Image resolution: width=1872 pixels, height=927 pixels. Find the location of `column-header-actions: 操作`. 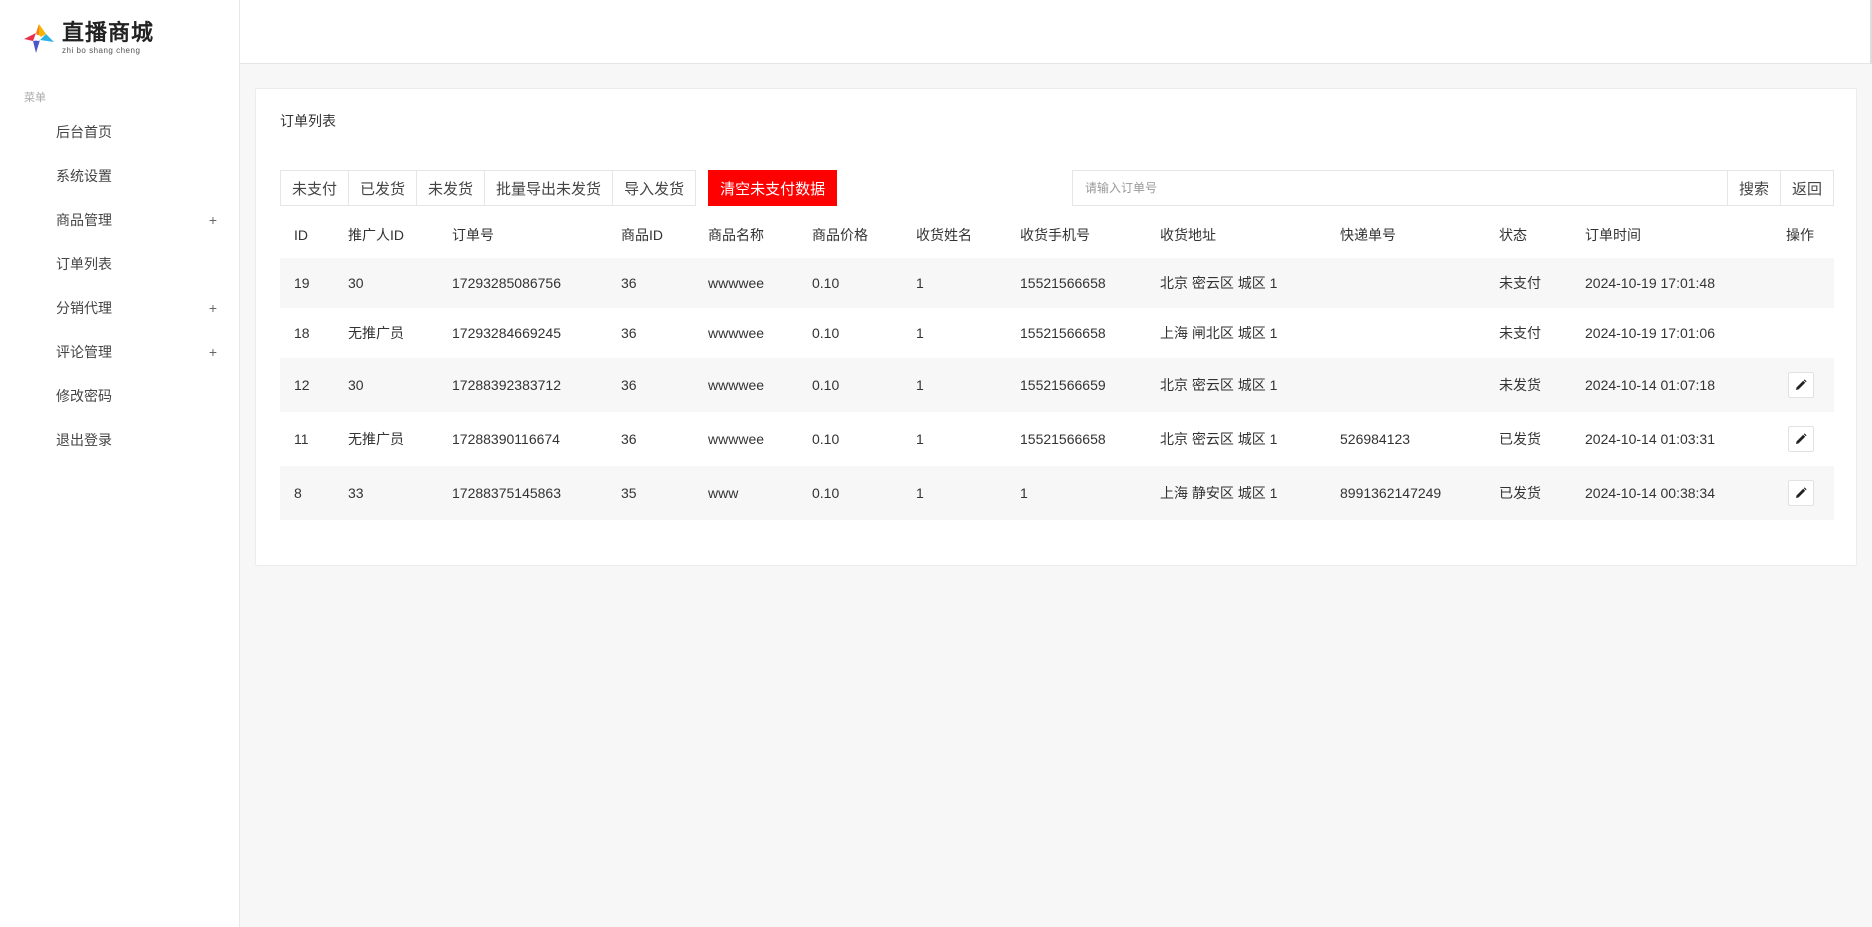

column-header-actions: 操作 is located at coordinates (1800, 235).